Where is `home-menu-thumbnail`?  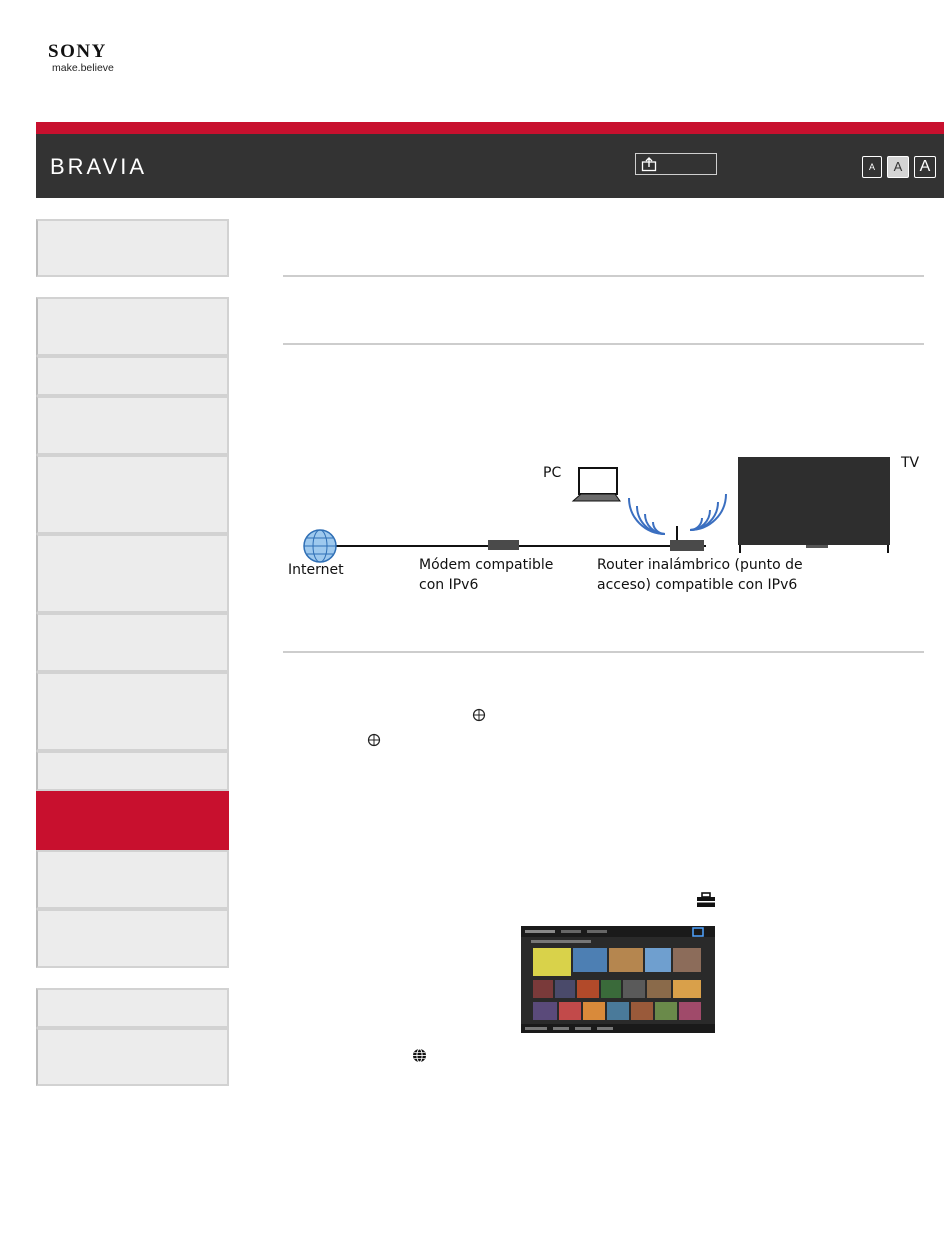 home-menu-thumbnail is located at coordinates (618, 979).